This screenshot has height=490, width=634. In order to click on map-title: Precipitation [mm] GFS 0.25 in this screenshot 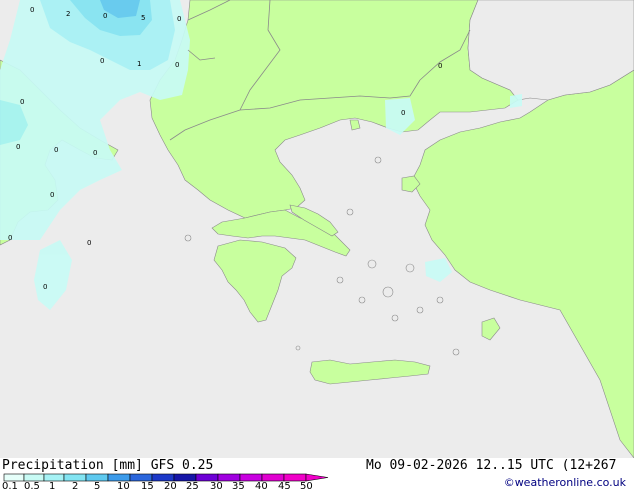, I will do `click(107, 465)`.